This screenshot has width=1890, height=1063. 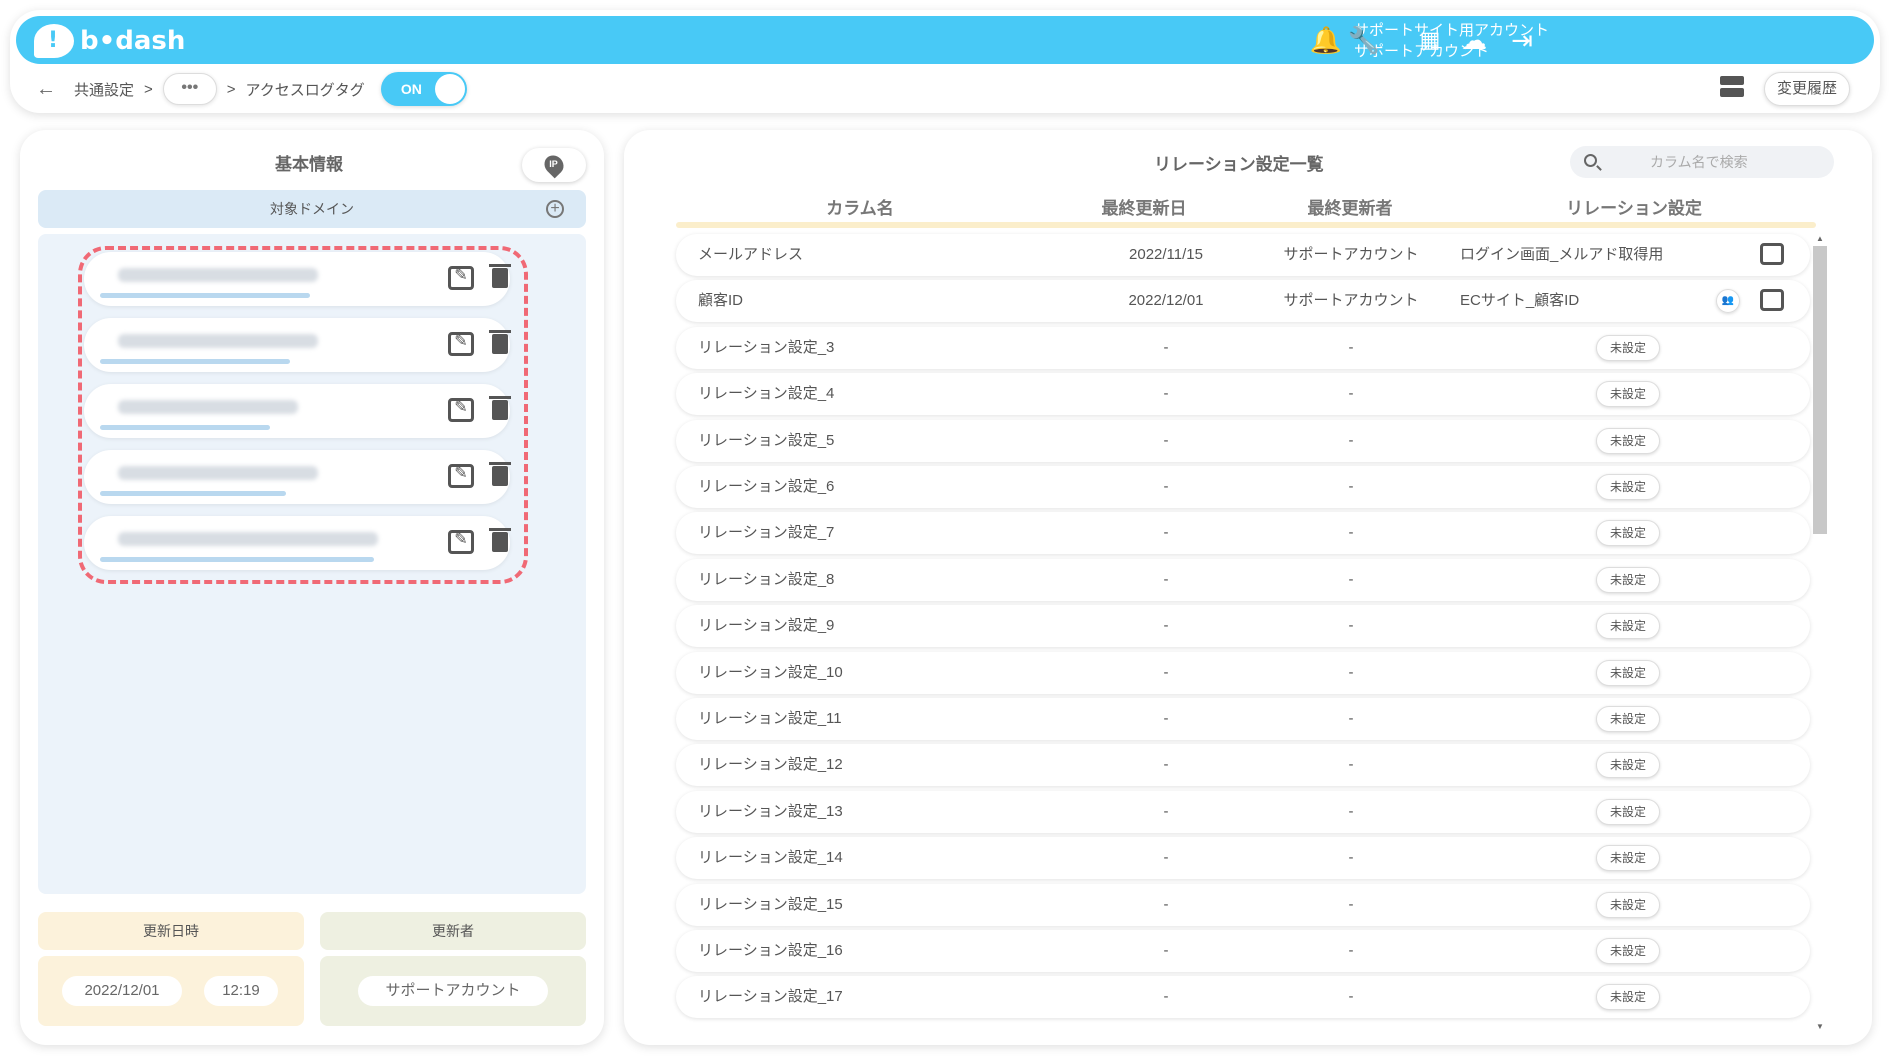 What do you see at coordinates (1243, 672) in the screenshot?
I see `table-row: リレーション設定_10 - - 未設定` at bounding box center [1243, 672].